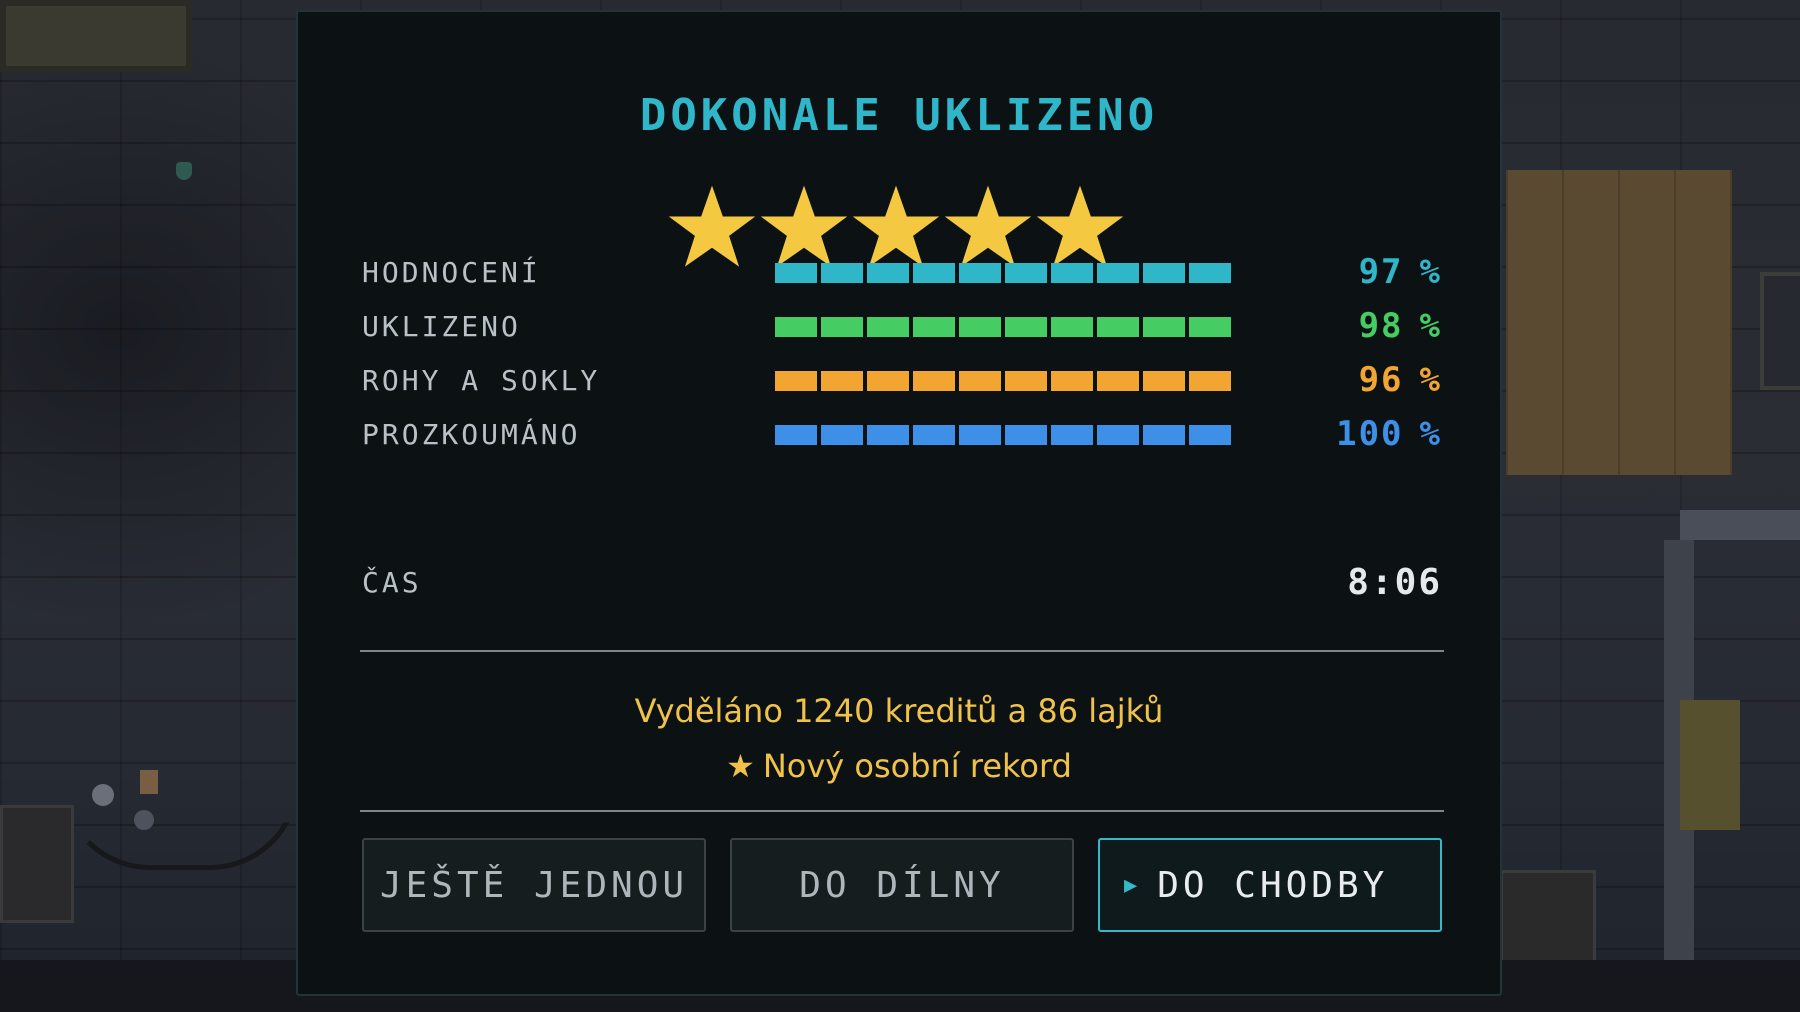  I want to click on stat-value: 100%, so click(1389, 434).